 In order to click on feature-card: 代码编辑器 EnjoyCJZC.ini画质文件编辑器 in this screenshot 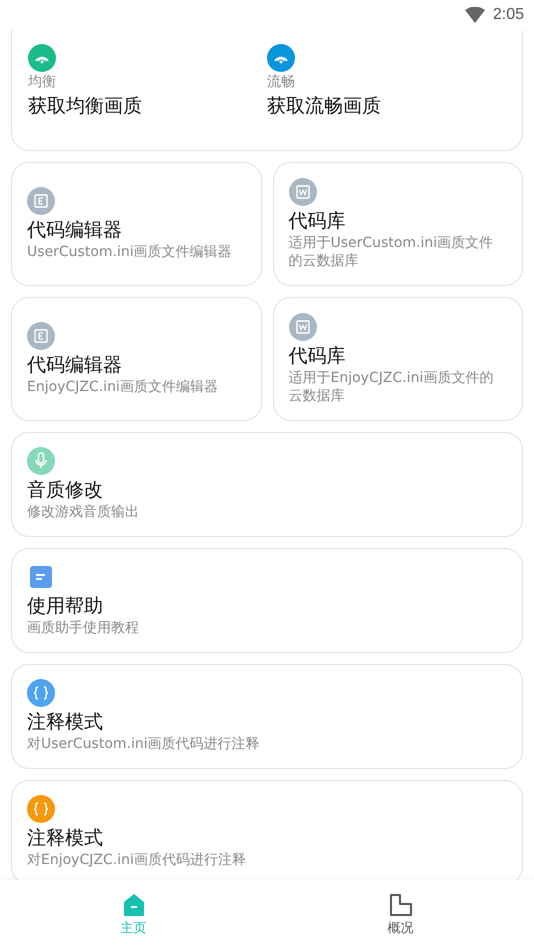, I will do `click(136, 359)`.